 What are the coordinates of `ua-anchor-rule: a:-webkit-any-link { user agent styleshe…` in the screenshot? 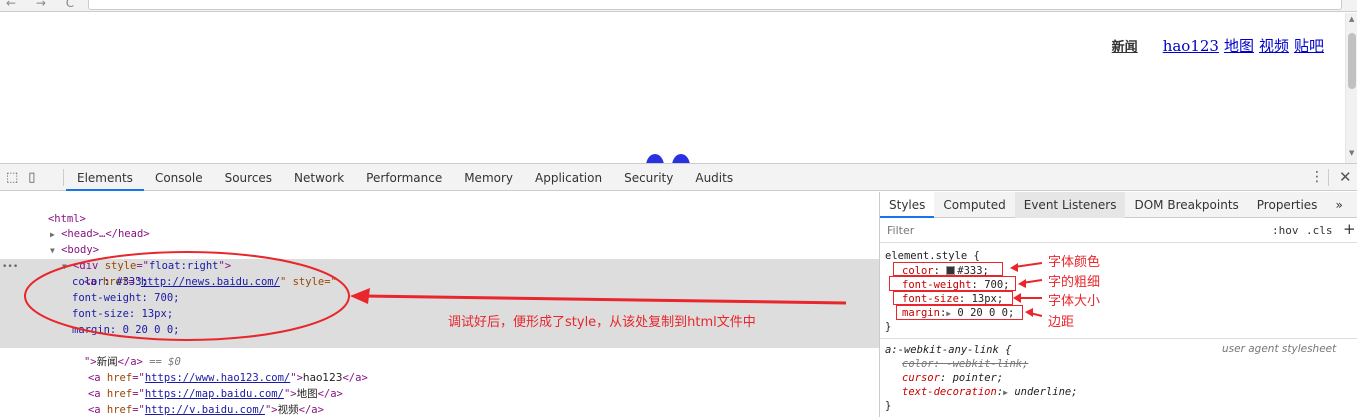 It's located at (1118, 379).